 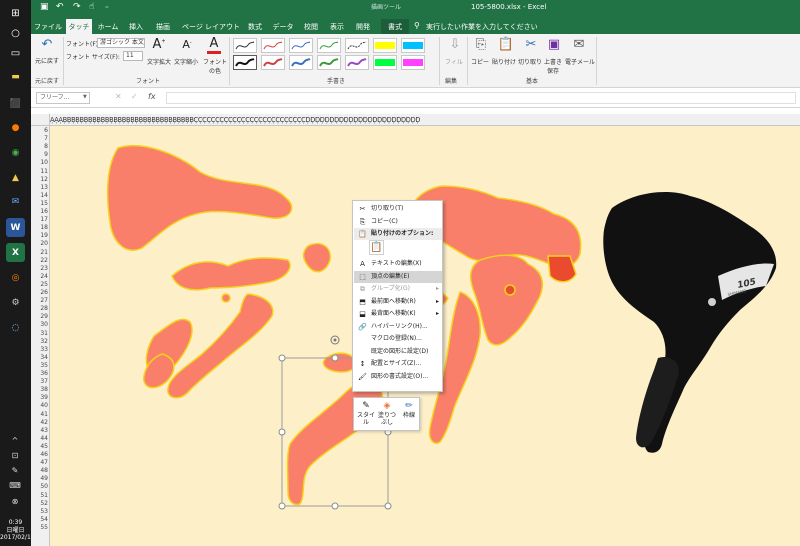 What do you see at coordinates (15, 53) in the screenshot?
I see `task-view-icon: ▭` at bounding box center [15, 53].